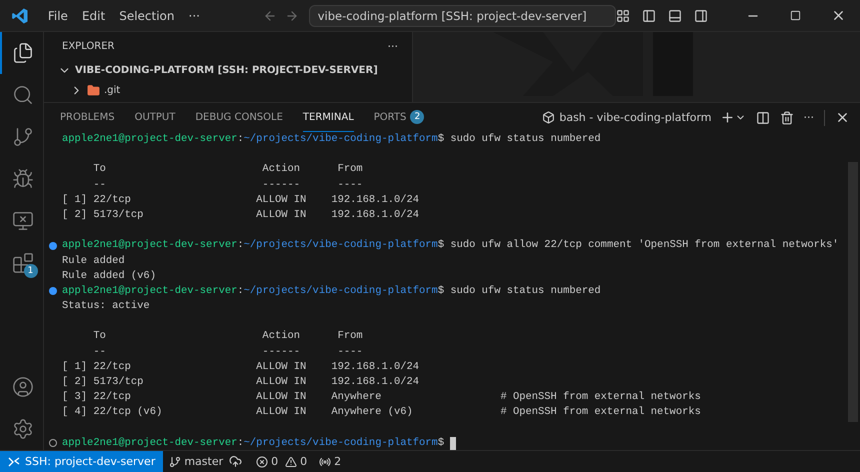 The image size is (860, 472). I want to click on terminal-prompt: apple2ne1@project-dev-server:~/projects/vibe-coding-platform$ sudo ufw allow 22/tcp comment 'OpenSSH from external networks', so click(450, 246).